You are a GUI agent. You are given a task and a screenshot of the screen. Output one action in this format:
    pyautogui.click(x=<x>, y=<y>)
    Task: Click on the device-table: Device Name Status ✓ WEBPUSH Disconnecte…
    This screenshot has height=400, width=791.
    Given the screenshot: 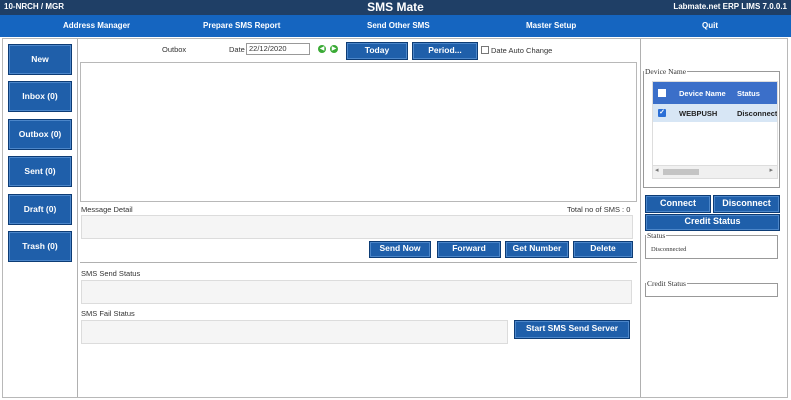 What is the action you would take?
    pyautogui.click(x=715, y=130)
    